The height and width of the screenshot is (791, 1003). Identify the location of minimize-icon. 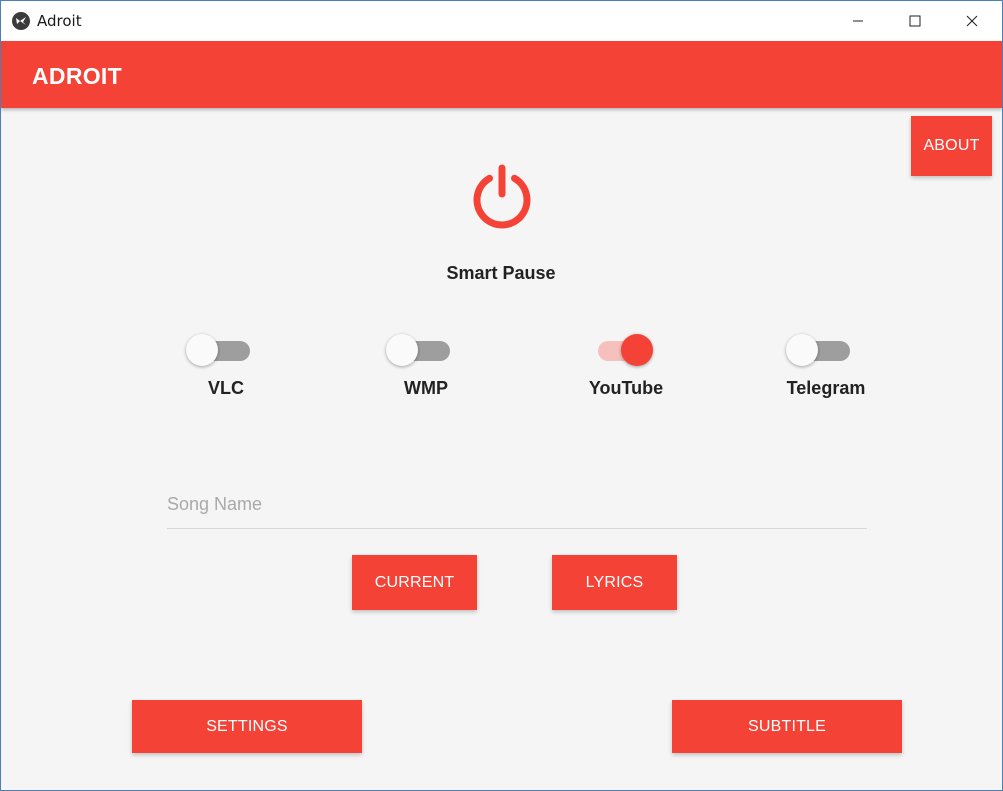
(858, 21).